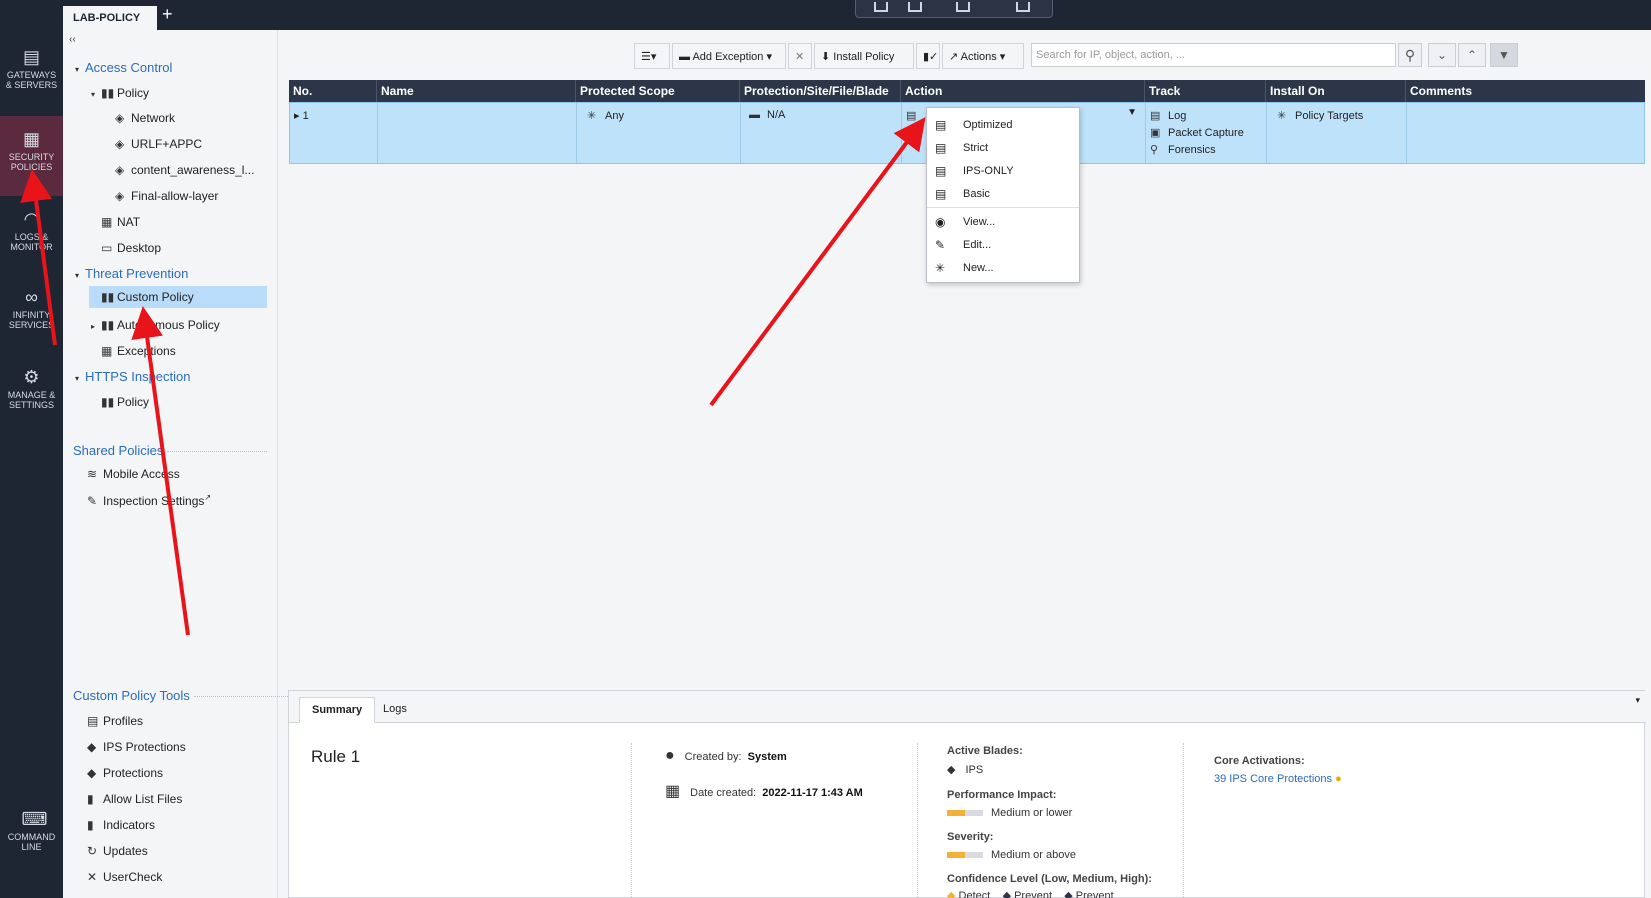 The image size is (1651, 898). Describe the element at coordinates (658, 91) in the screenshot. I see `col-header-protected-scope: Protected Scope` at that location.